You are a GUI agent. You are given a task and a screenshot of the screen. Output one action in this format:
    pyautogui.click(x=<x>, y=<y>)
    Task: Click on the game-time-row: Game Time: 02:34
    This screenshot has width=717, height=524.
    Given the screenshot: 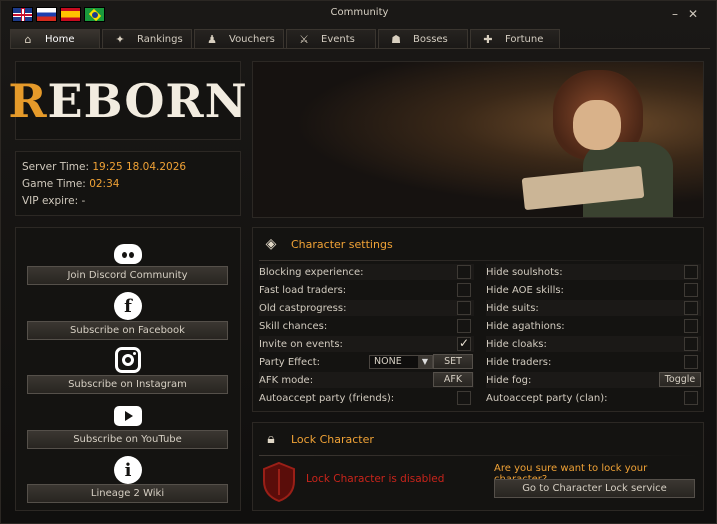 What is the action you would take?
    pyautogui.click(x=128, y=184)
    